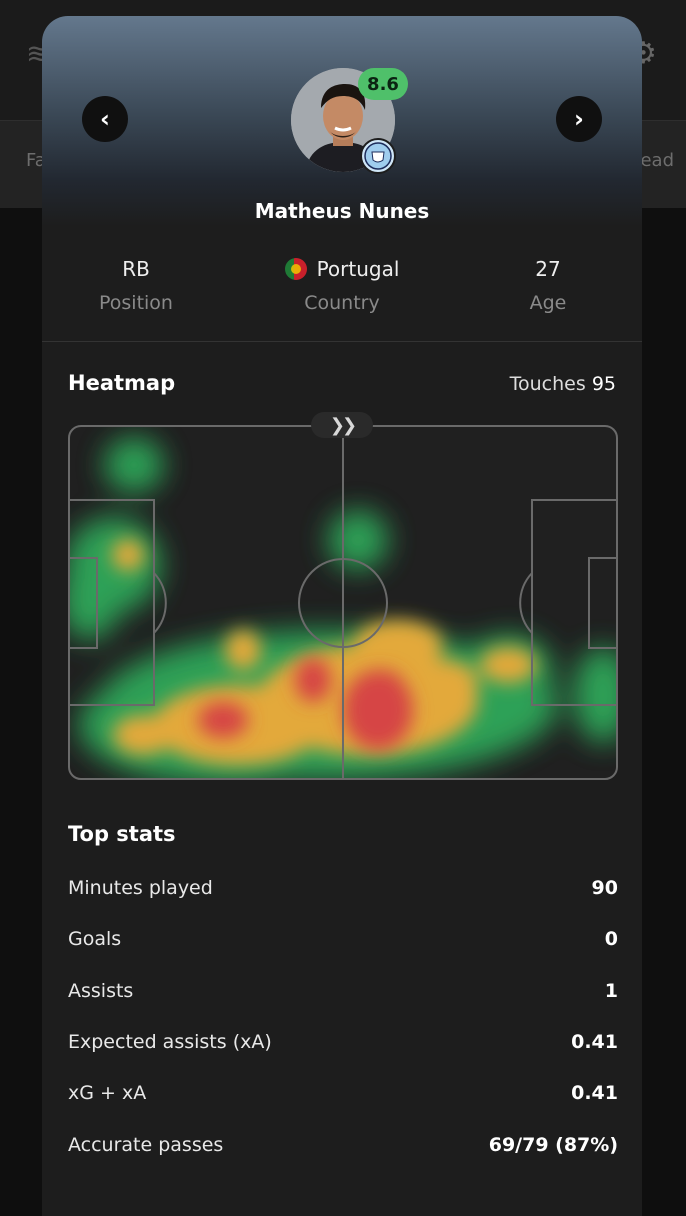 This screenshot has height=1216, width=686. What do you see at coordinates (603, 384) in the screenshot?
I see `touches-value: 95` at bounding box center [603, 384].